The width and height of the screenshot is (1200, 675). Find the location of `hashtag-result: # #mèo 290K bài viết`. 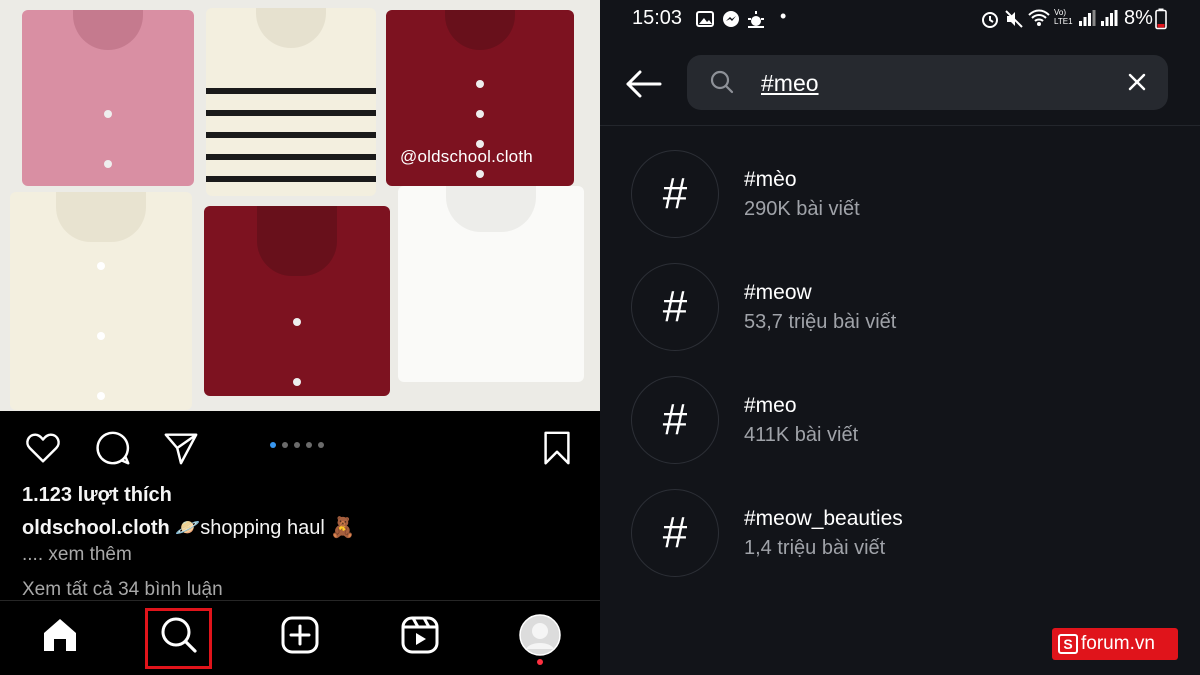

hashtag-result: # #mèo 290K bài viết is located at coordinates (900, 206).